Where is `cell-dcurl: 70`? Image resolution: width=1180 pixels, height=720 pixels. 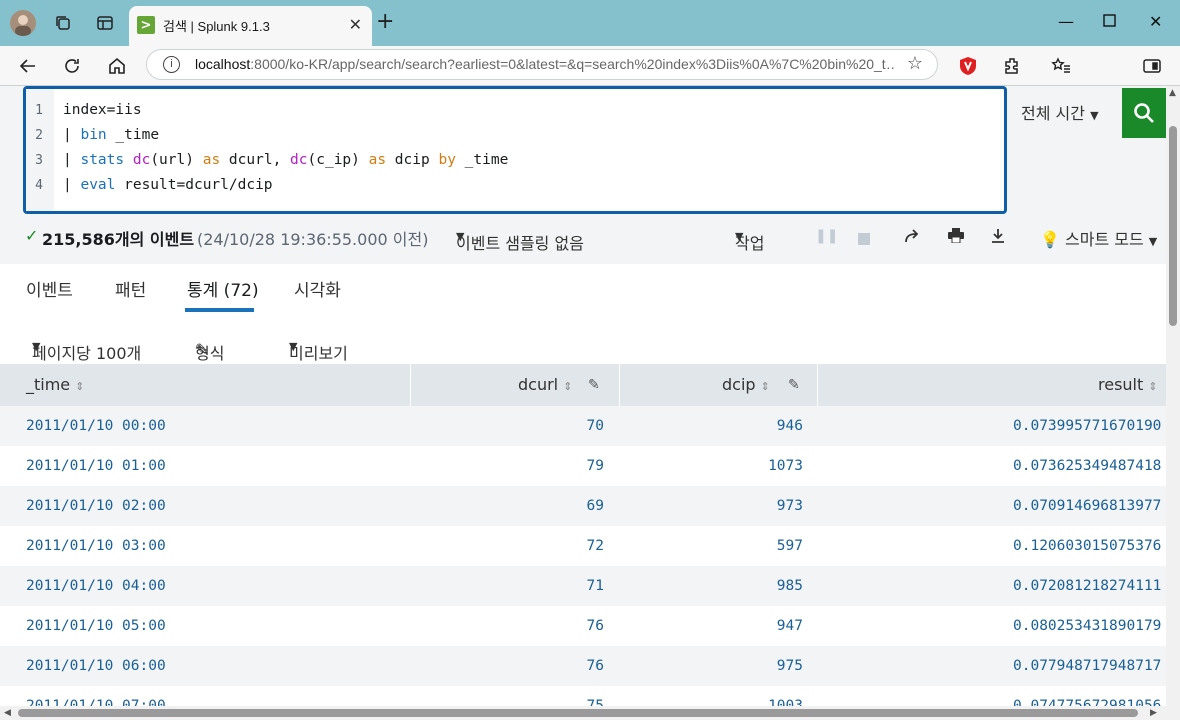 cell-dcurl: 70 is located at coordinates (508, 426).